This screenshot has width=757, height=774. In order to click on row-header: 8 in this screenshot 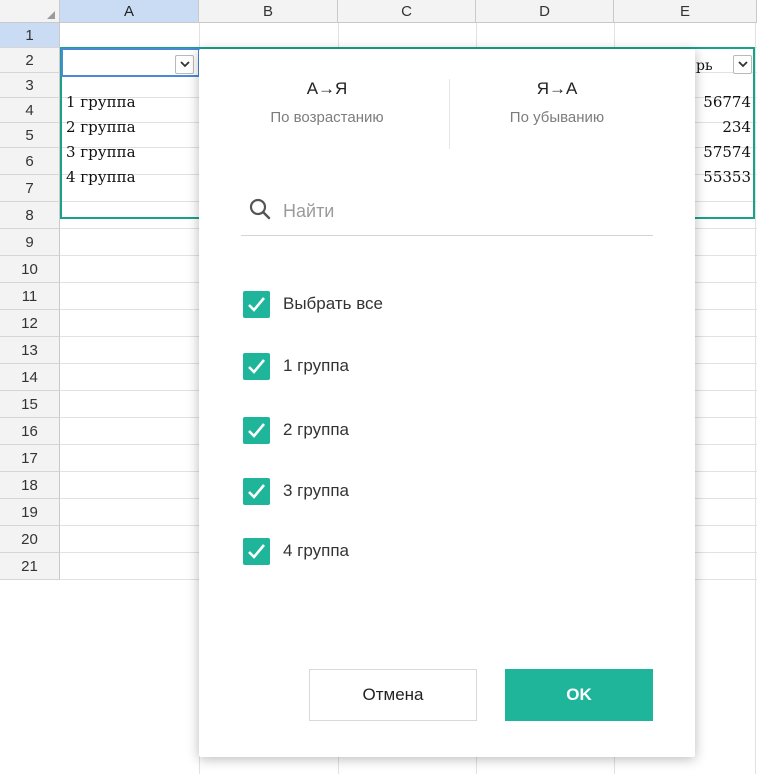, I will do `click(30, 215)`.